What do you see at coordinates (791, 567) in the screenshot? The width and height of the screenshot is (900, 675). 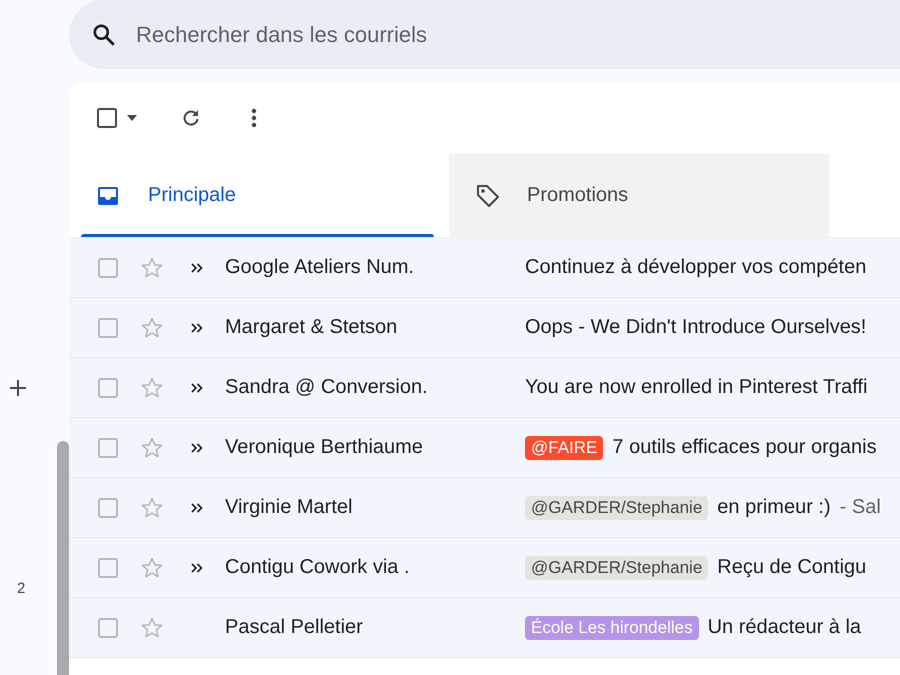 I see `email-subject: Reçu de Contigu` at bounding box center [791, 567].